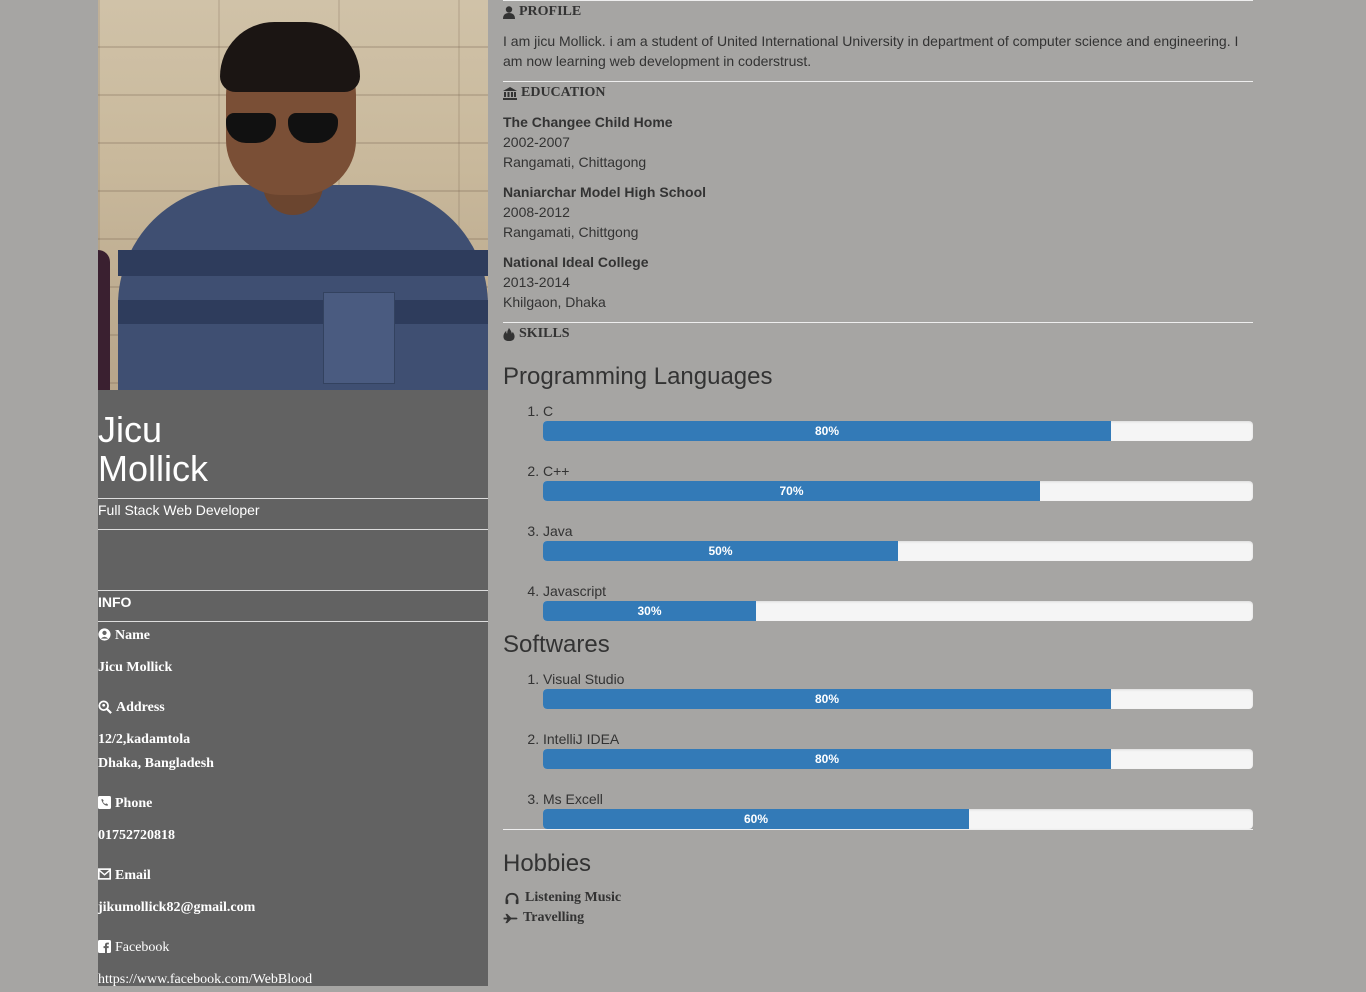 This screenshot has width=1366, height=992. What do you see at coordinates (144, 739) in the screenshot?
I see `address-line1: 12/2,kadamtola` at bounding box center [144, 739].